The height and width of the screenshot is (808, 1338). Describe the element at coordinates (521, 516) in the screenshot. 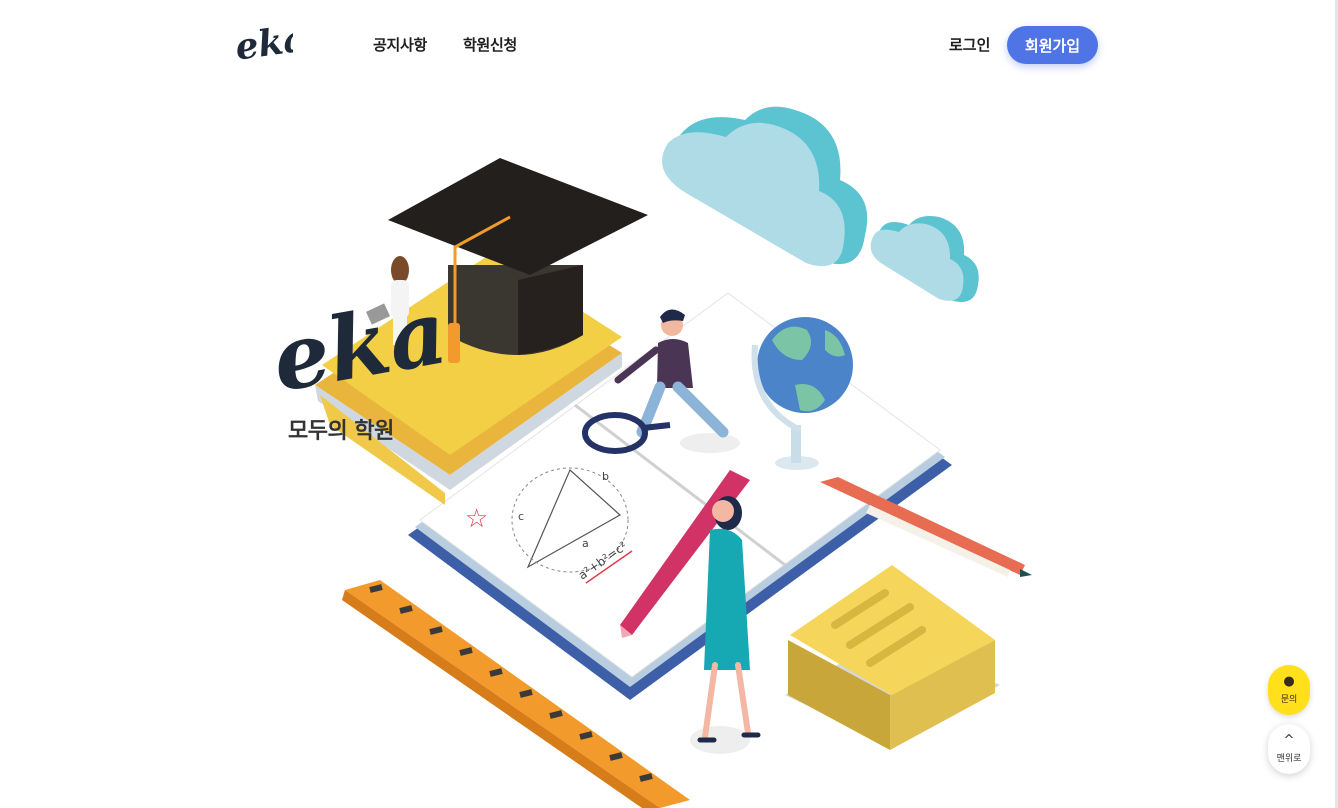

I see `triangle-label-c: c` at that location.